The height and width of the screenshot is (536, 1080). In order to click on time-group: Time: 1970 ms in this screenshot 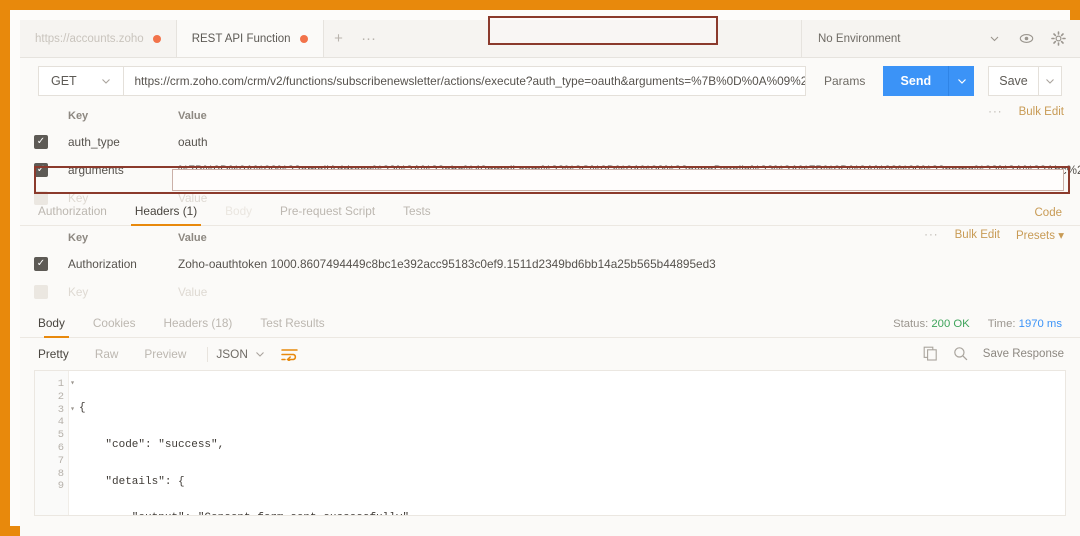, I will do `click(1025, 324)`.